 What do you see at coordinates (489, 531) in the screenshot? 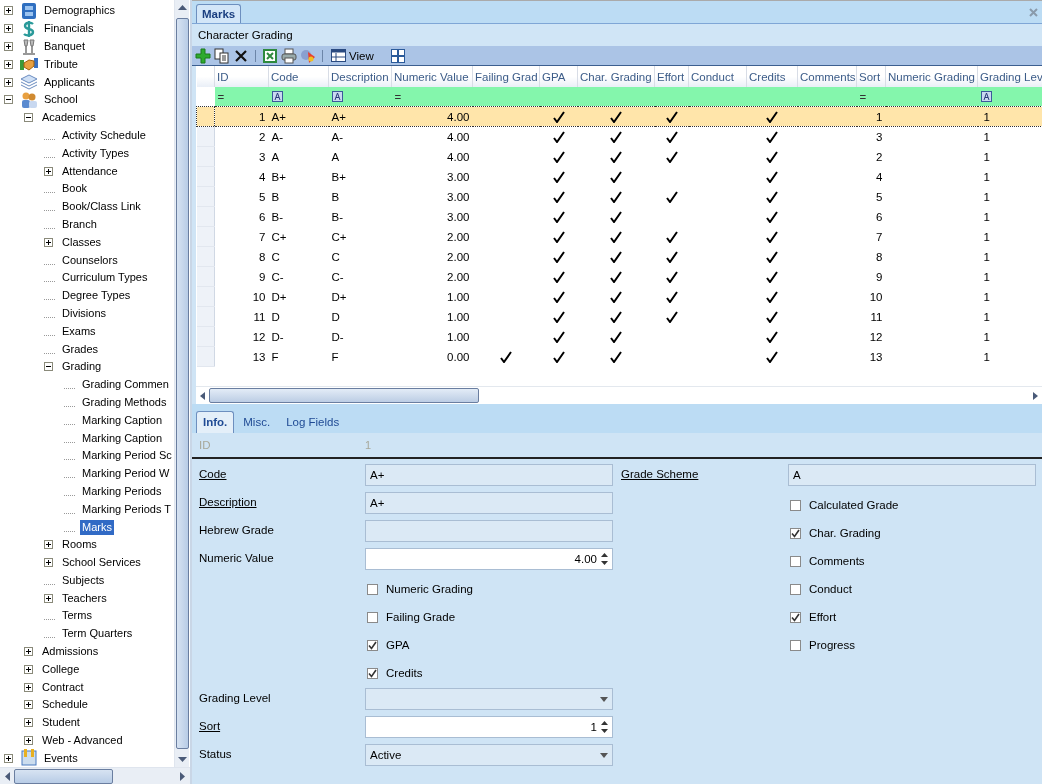
I see `text-field` at bounding box center [489, 531].